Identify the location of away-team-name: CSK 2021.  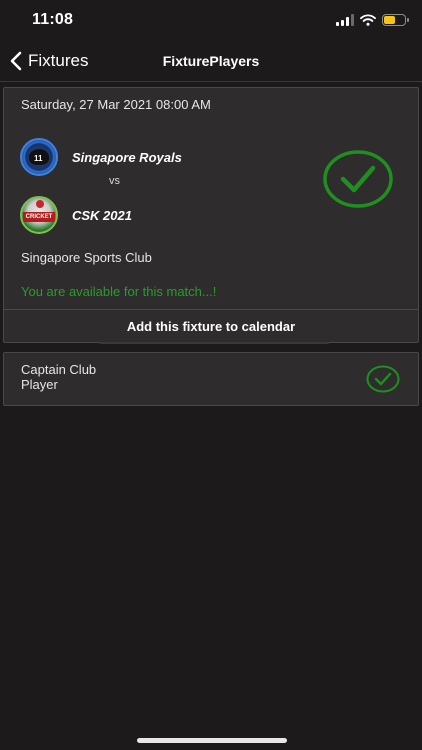
(102, 215).